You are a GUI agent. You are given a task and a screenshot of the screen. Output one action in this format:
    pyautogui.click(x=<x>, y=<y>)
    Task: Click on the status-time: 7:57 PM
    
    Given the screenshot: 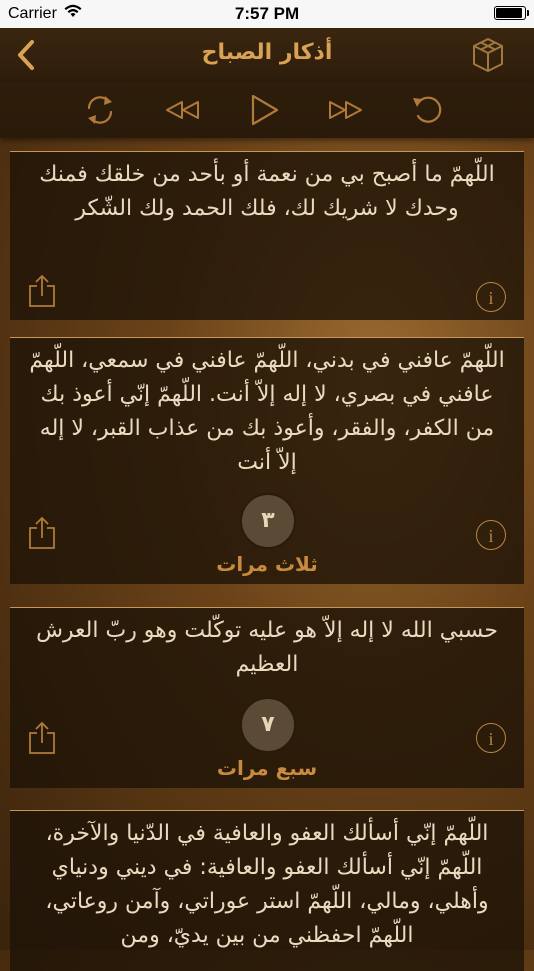 What is the action you would take?
    pyautogui.click(x=267, y=13)
    